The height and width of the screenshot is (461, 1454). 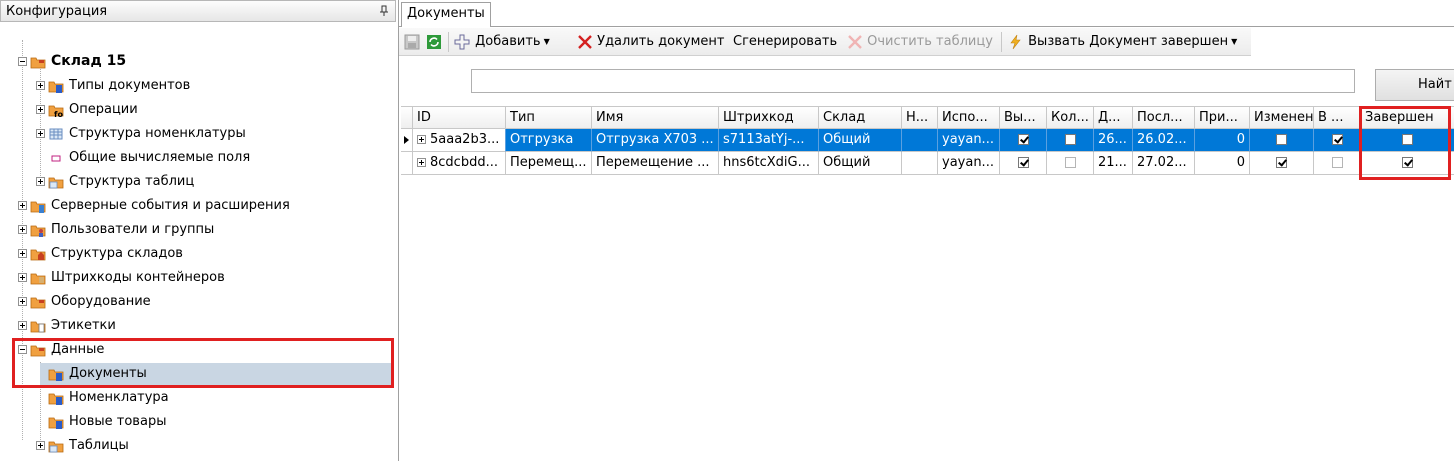 What do you see at coordinates (549, 117) in the screenshot?
I see `column-header-type: Тип` at bounding box center [549, 117].